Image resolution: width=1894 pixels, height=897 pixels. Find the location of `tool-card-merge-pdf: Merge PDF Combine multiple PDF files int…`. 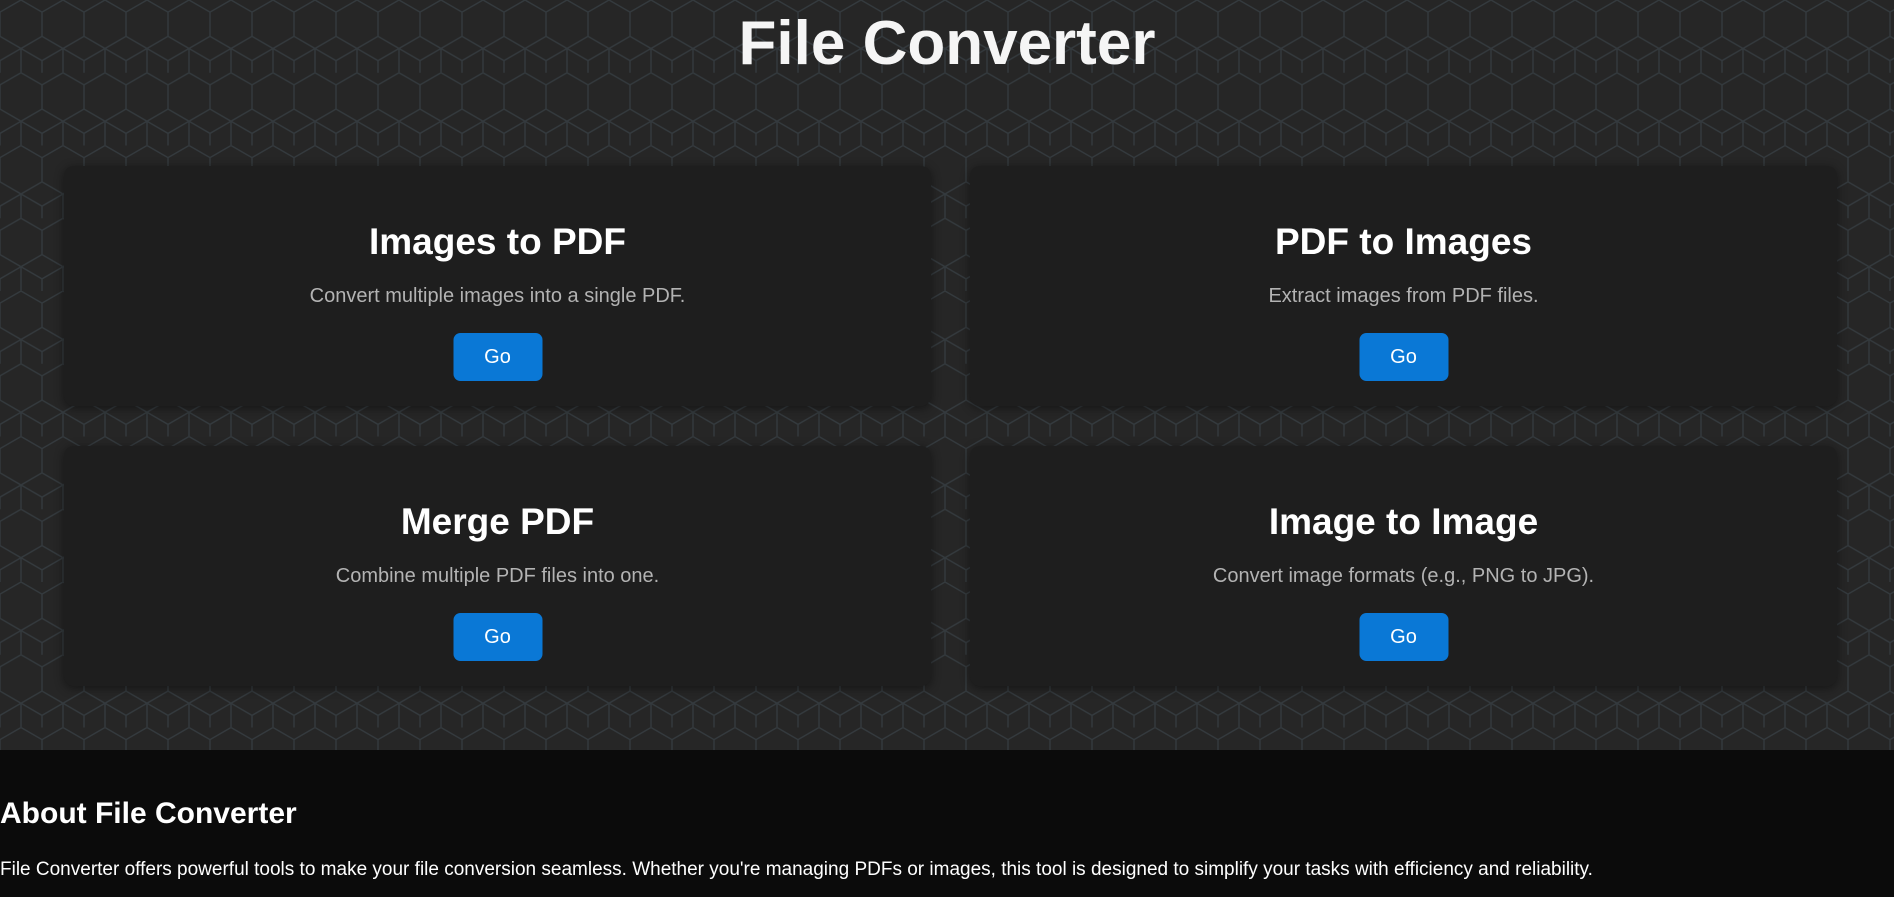

tool-card-merge-pdf: Merge PDF Combine multiple PDF files int… is located at coordinates (497, 566).